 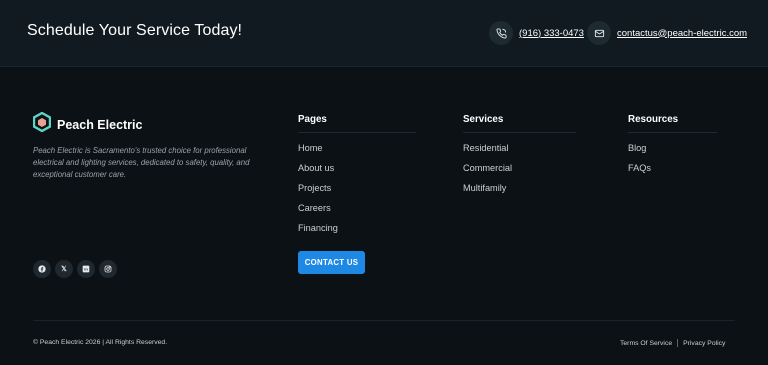 I want to click on privacy-link: Privacy Policy, so click(x=704, y=343).